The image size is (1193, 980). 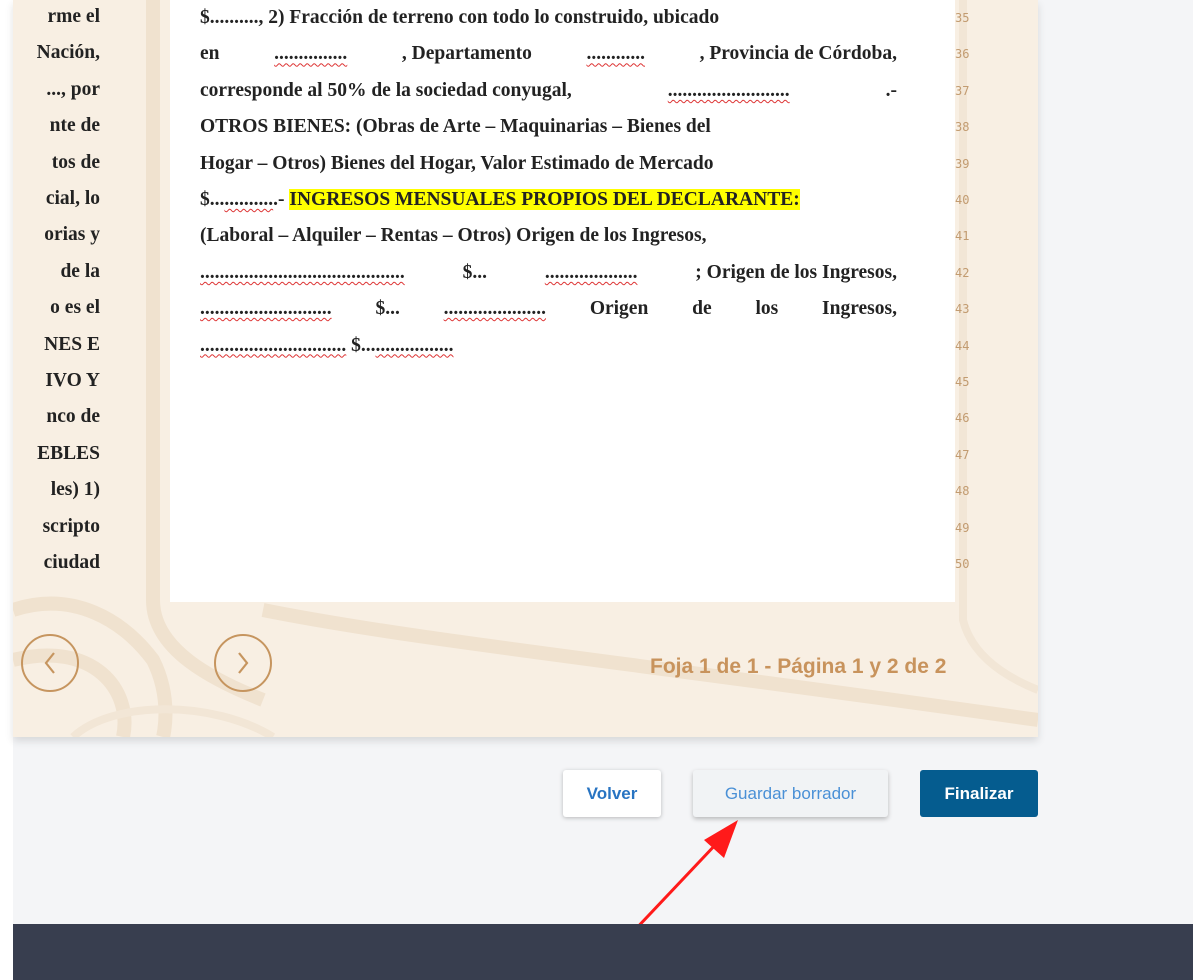 What do you see at coordinates (962, 163) in the screenshot?
I see `line-number: 39` at bounding box center [962, 163].